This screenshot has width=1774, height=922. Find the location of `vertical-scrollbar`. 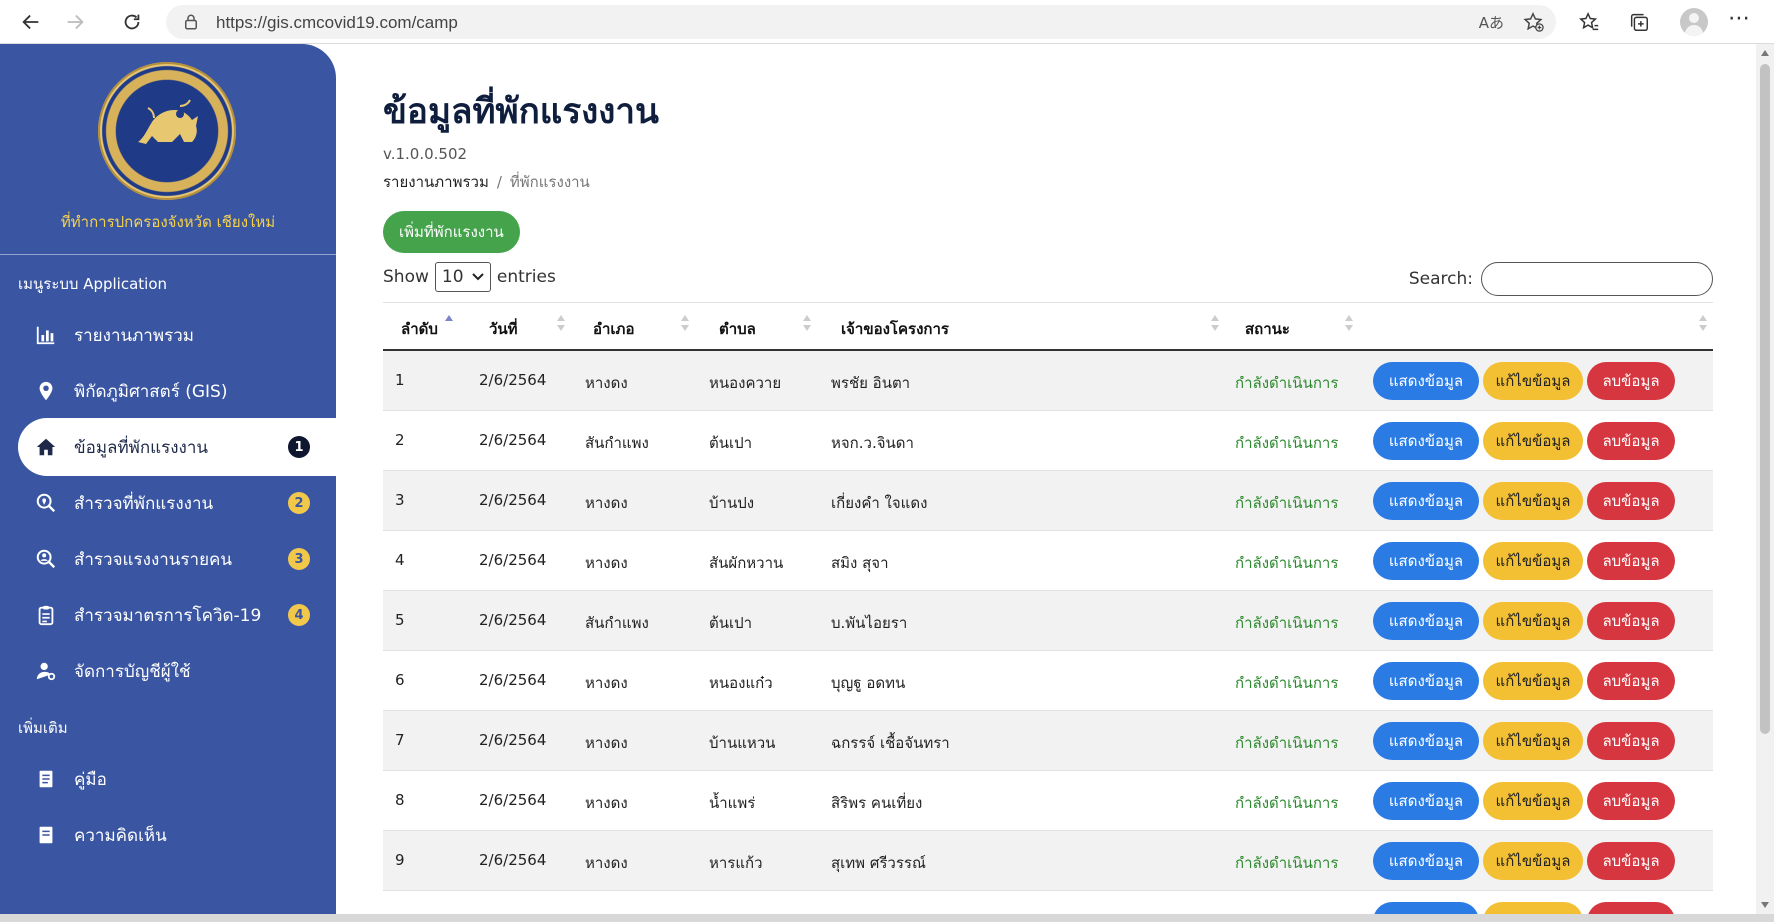

vertical-scrollbar is located at coordinates (1765, 479).